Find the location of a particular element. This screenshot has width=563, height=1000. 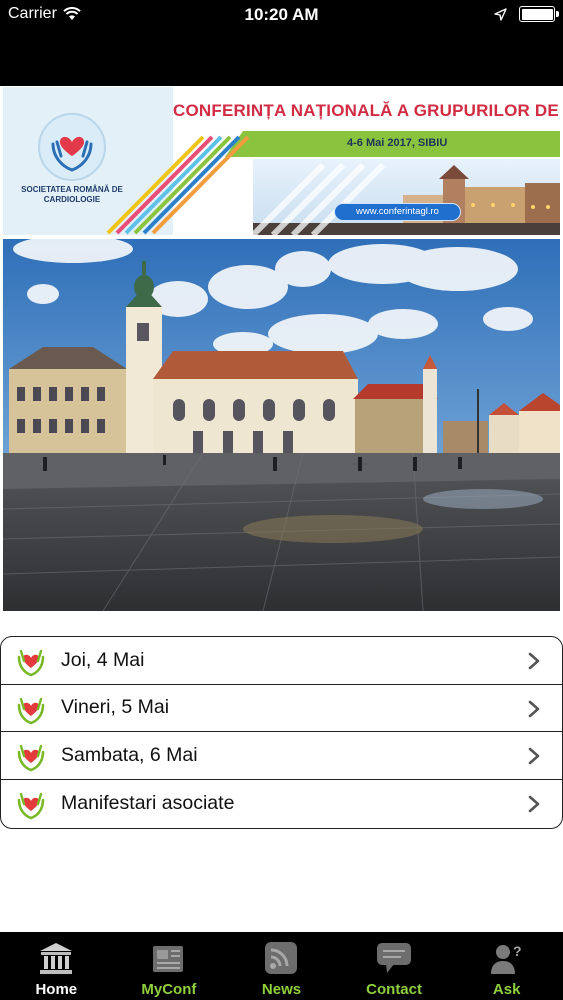

menu-item-label: Vineri, 5 Mai is located at coordinates (115, 707).